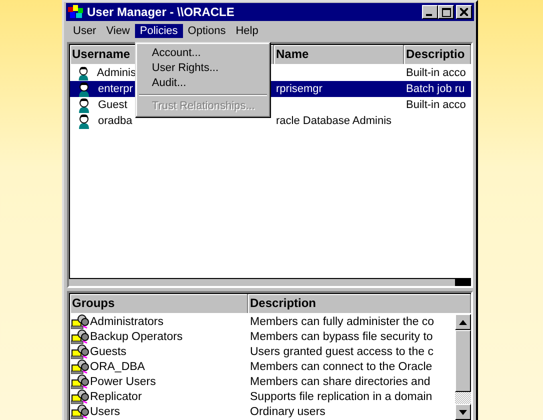  I want to click on description-text: Members can connect to the Oracle, so click(341, 366).